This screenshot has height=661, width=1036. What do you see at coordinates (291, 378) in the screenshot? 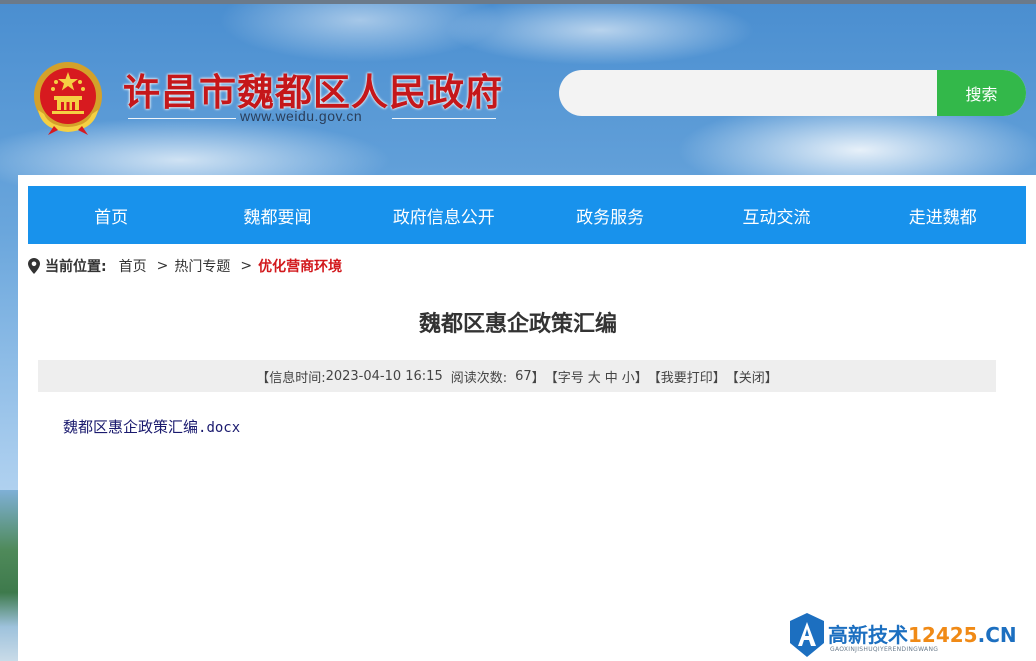
I see `meta-time-label: 【信息时间:` at bounding box center [291, 378].